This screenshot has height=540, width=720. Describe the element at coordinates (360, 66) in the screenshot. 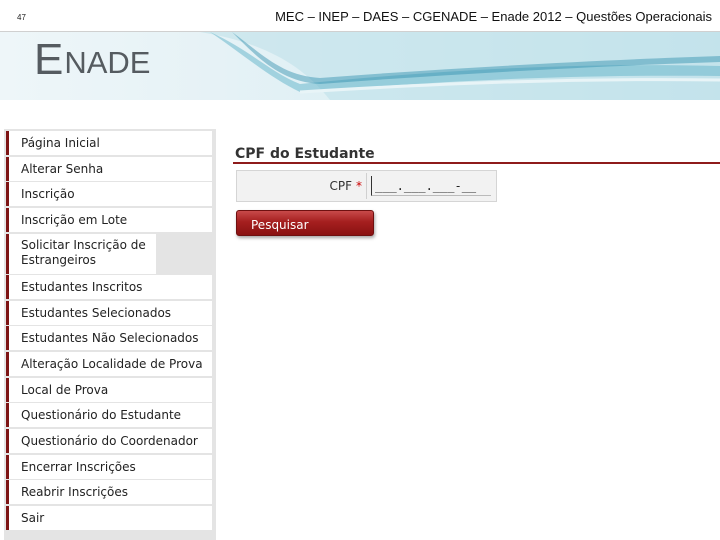

I see `header-banner: E NADE` at that location.